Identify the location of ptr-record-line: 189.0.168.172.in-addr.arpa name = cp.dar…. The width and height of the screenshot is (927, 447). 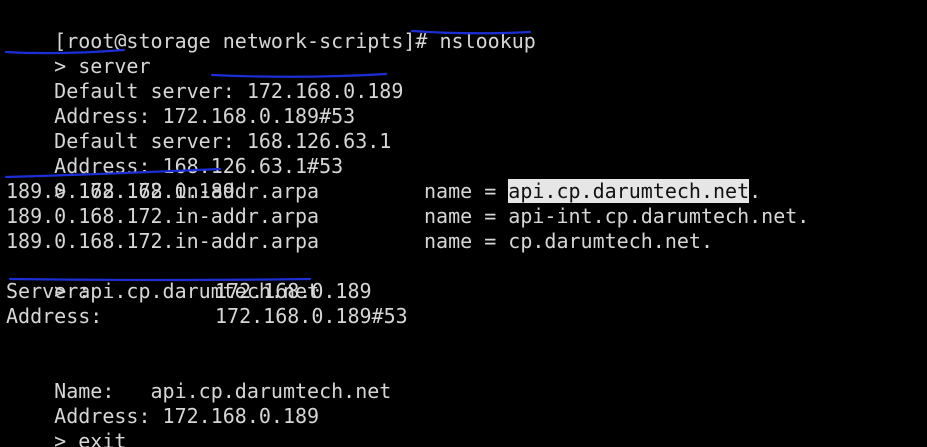
(456, 241).